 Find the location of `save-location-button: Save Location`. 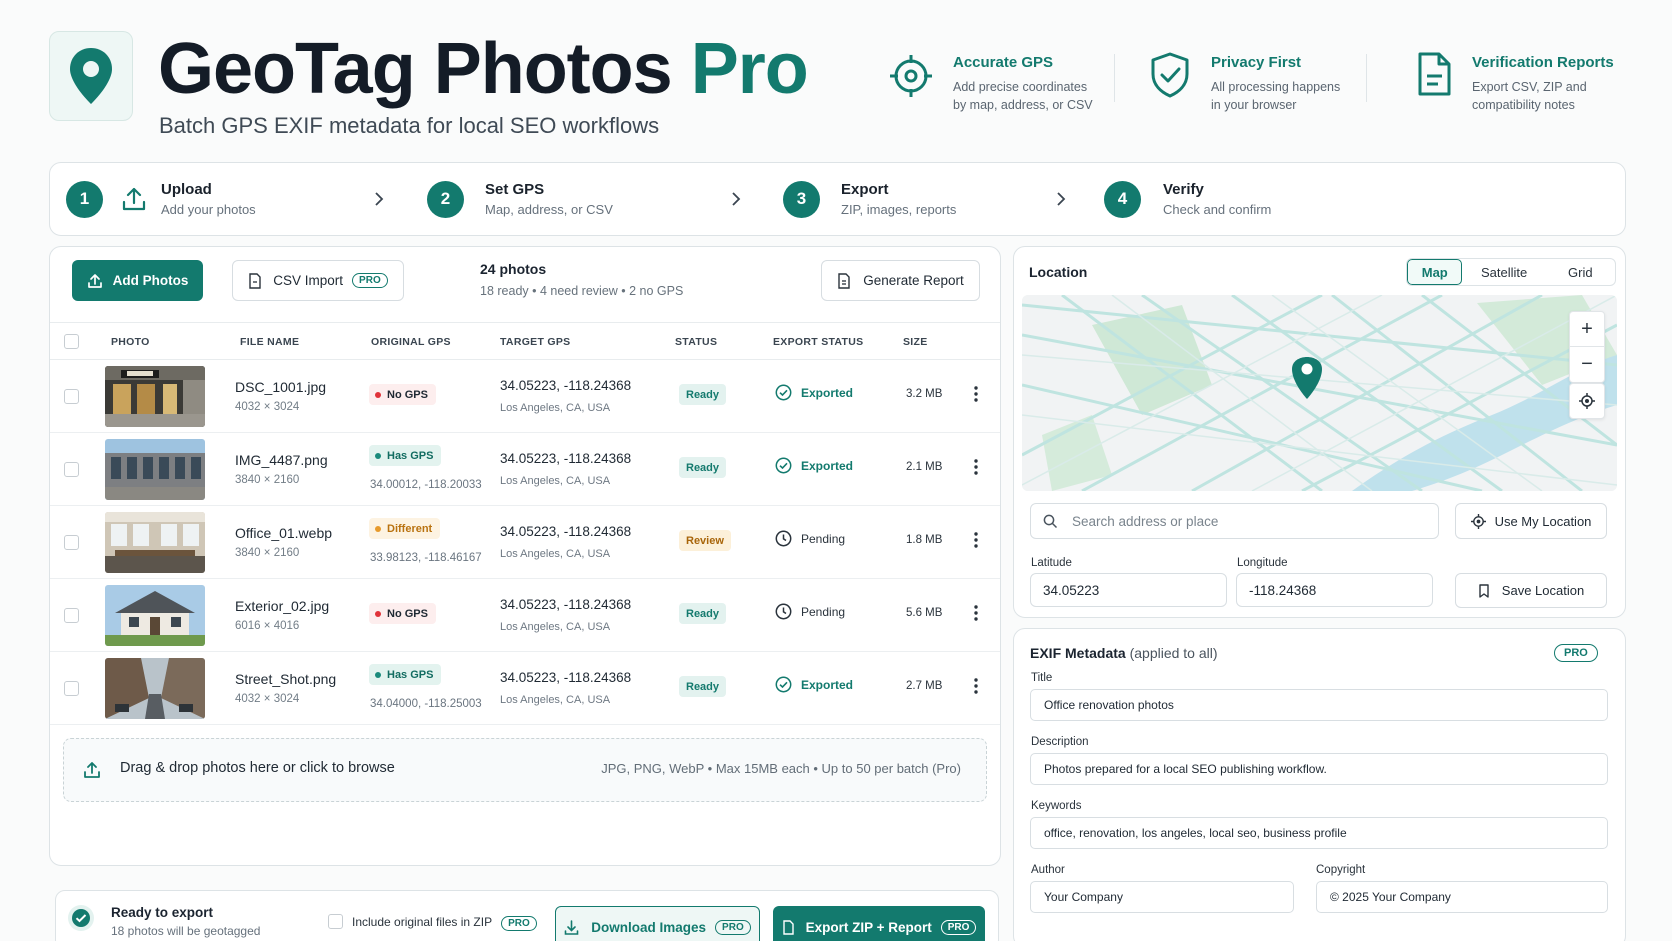

save-location-button: Save Location is located at coordinates (1531, 590).